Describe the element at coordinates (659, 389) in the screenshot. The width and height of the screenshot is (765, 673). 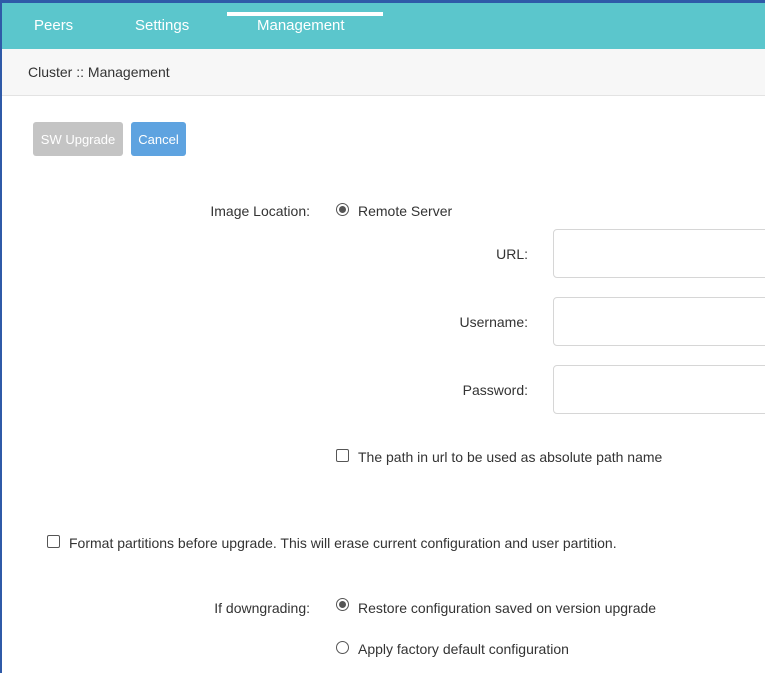
I see `password-input` at that location.